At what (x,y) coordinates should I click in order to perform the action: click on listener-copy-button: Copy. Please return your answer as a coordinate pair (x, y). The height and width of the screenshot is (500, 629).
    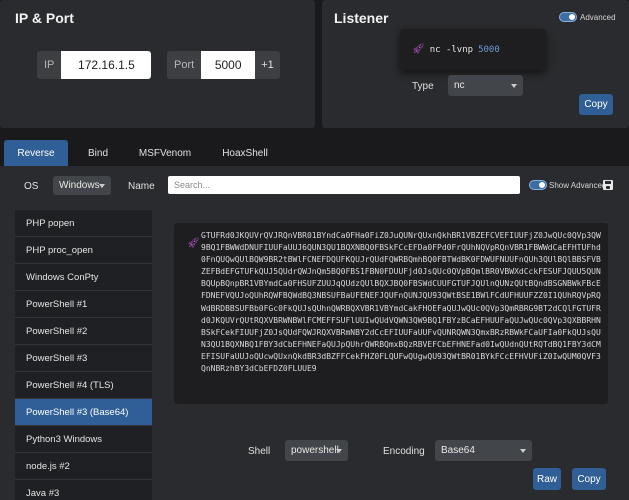
    Looking at the image, I should click on (596, 104).